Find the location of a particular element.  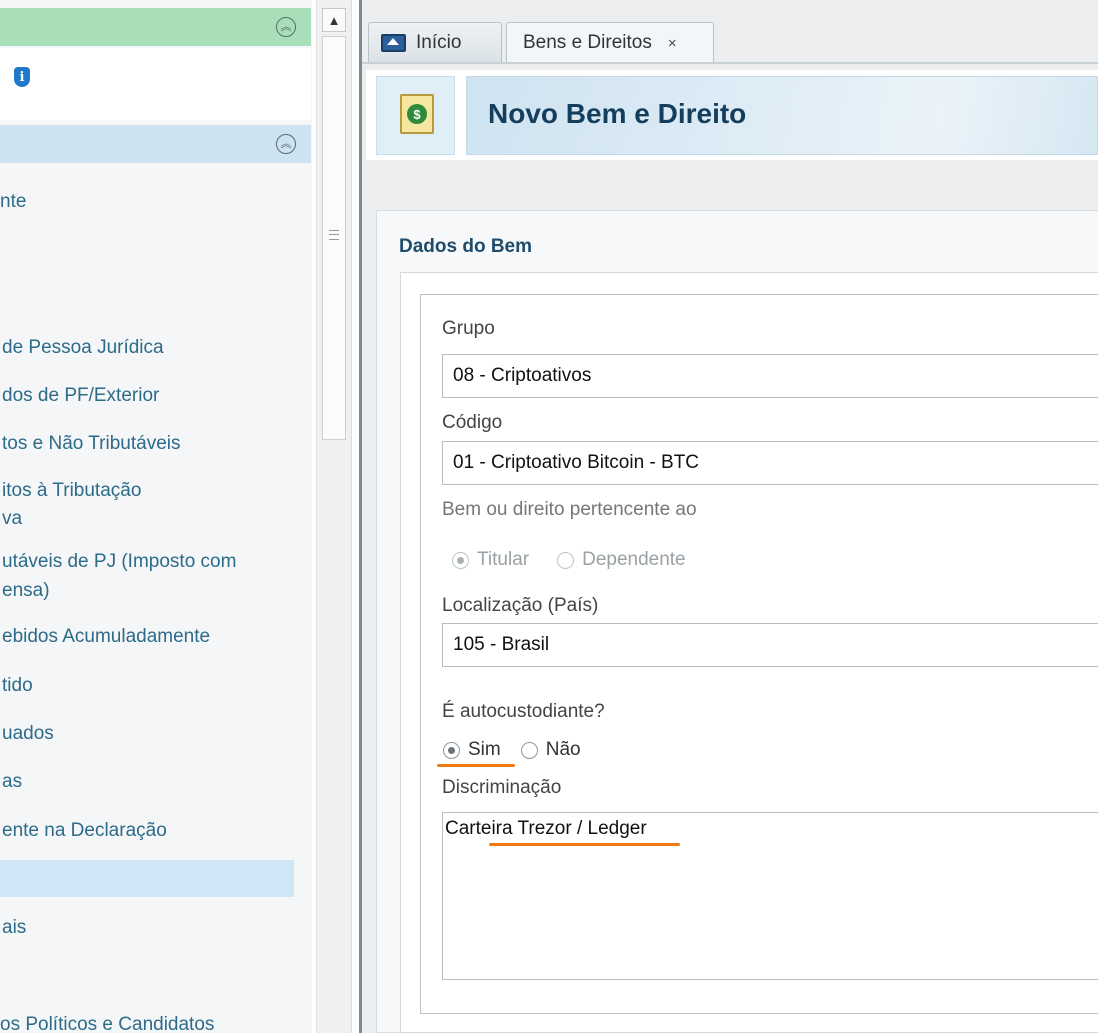

sidebar-scrollbar: ▲ is located at coordinates (334, 516).